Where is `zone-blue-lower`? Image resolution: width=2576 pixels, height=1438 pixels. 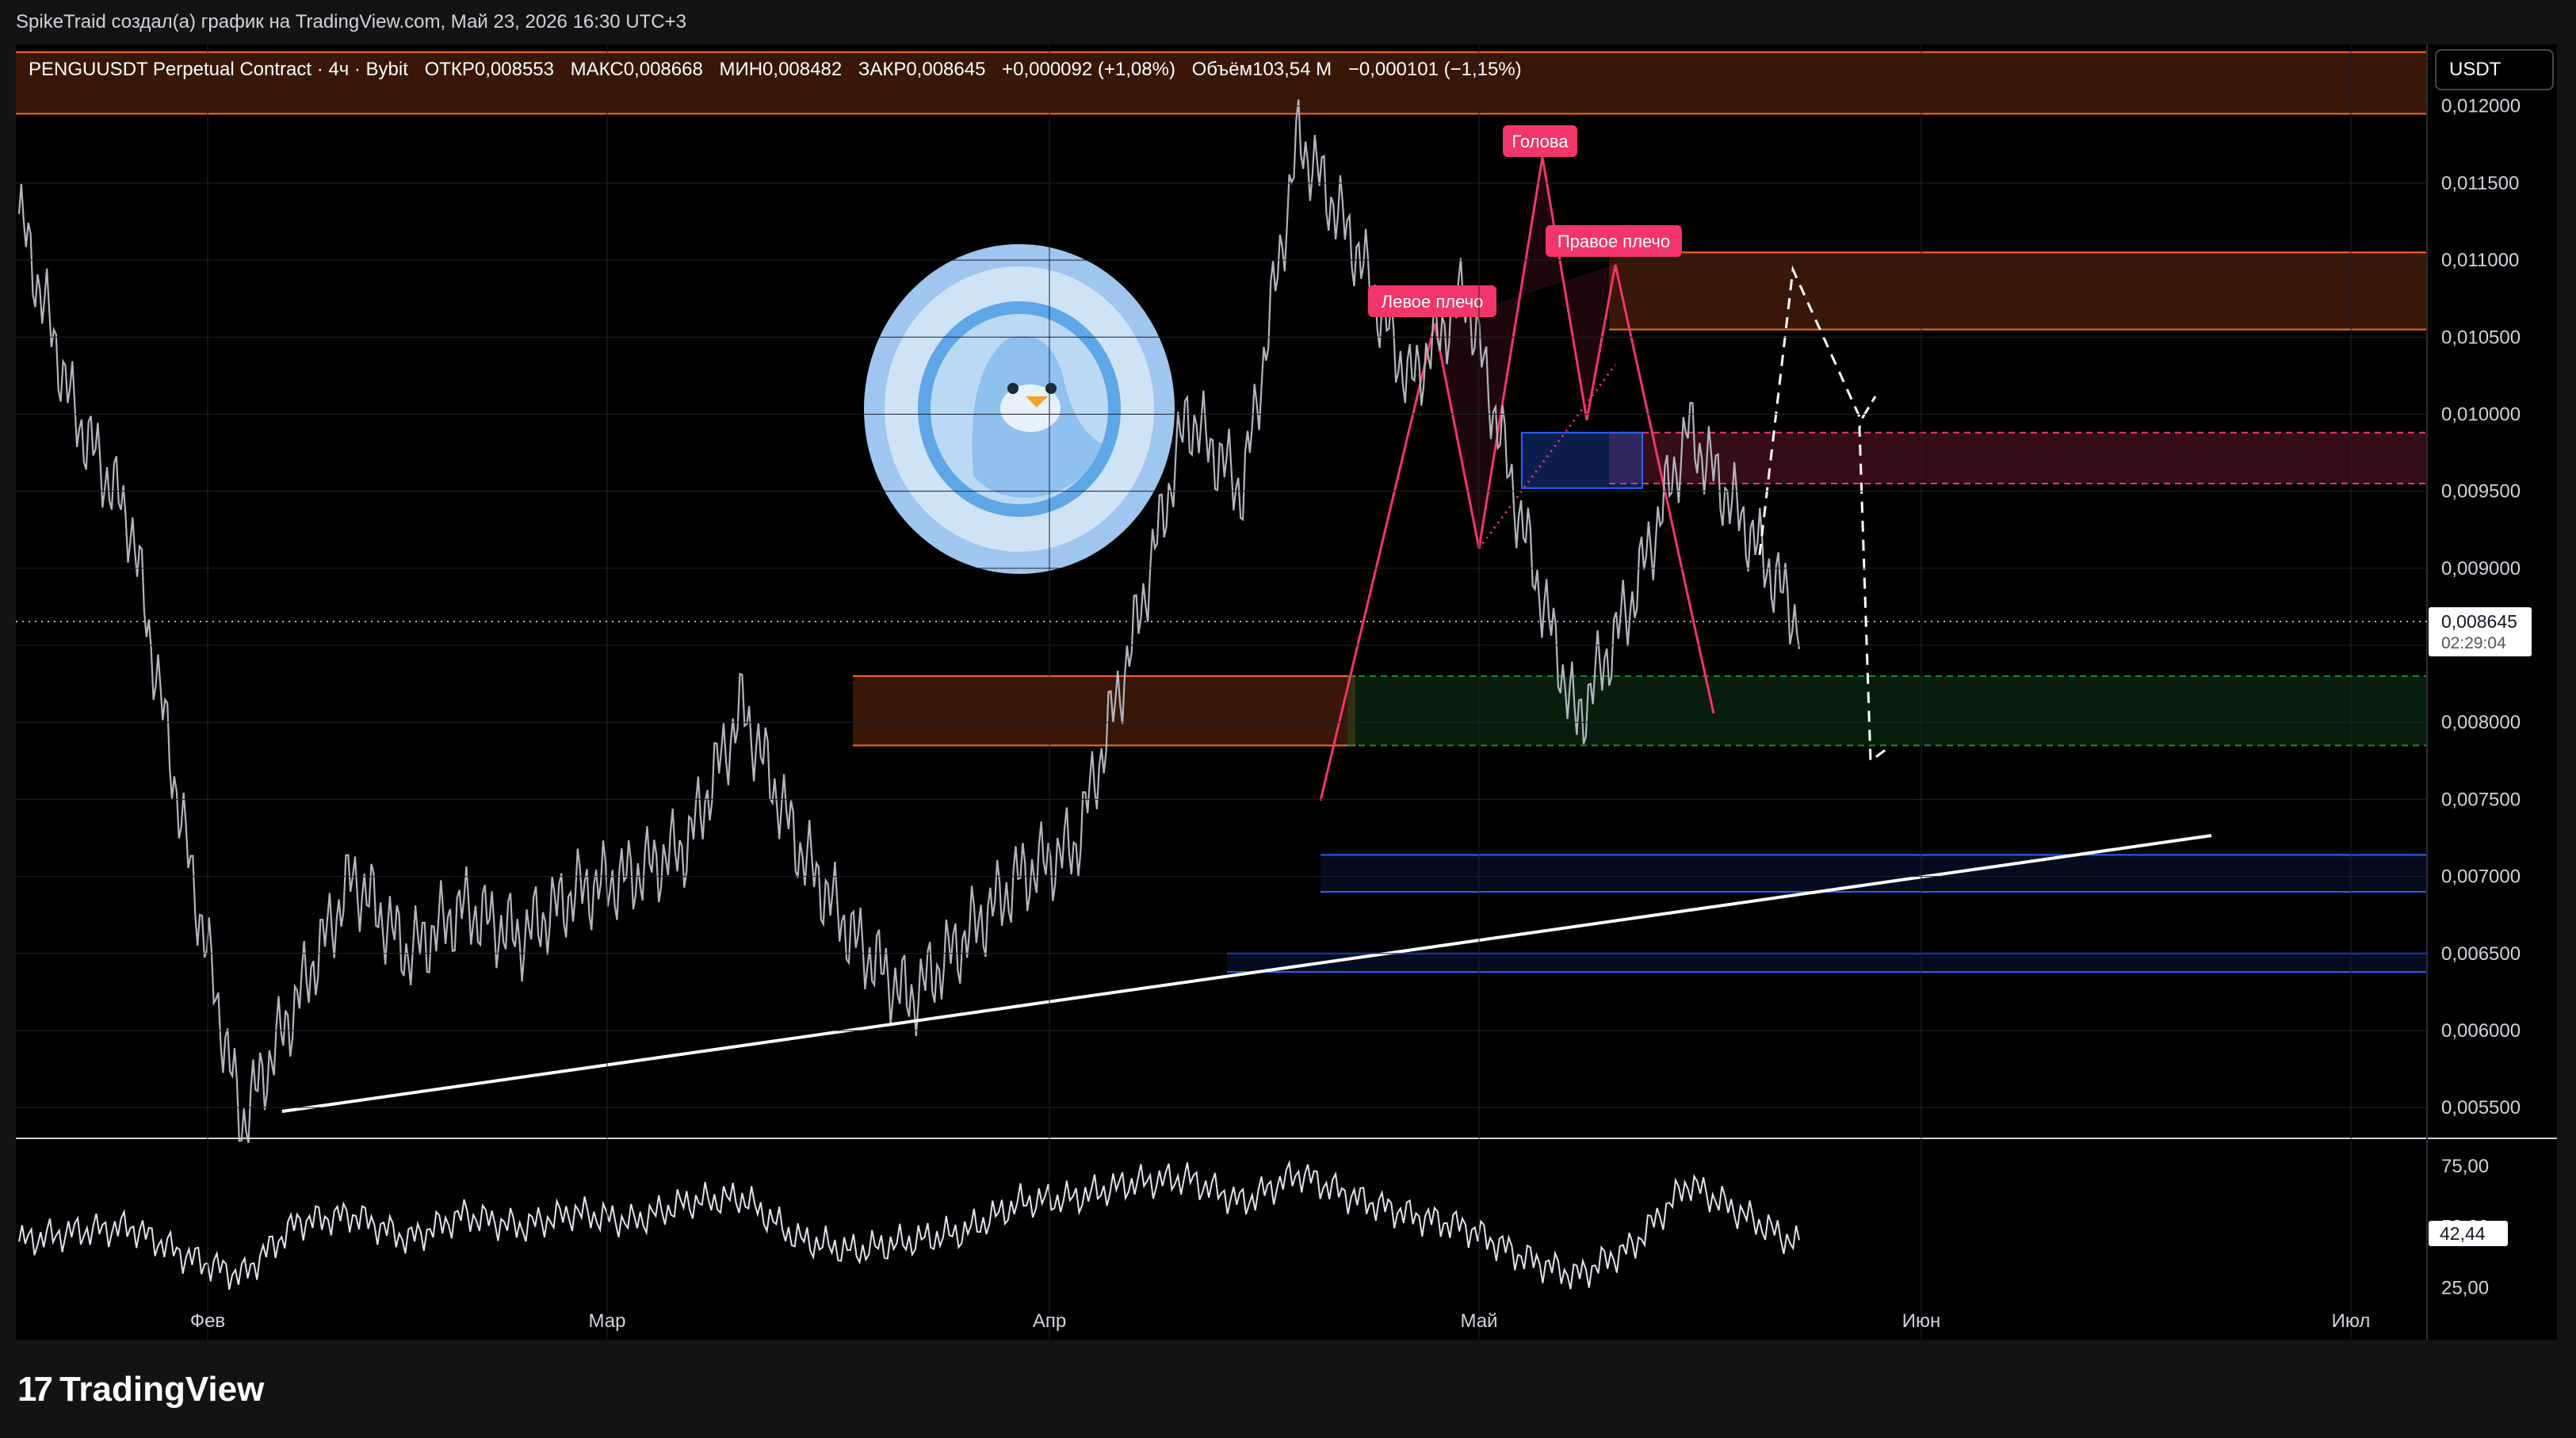 zone-blue-lower is located at coordinates (1827, 963).